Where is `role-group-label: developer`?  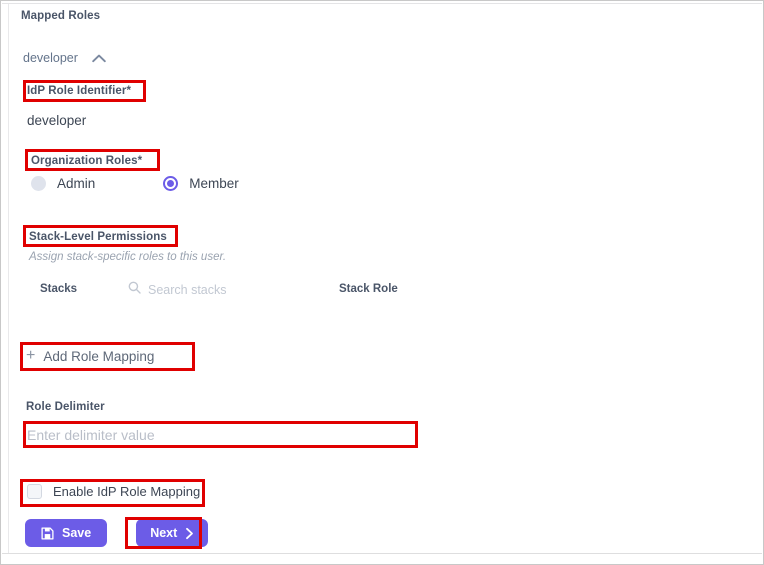 role-group-label: developer is located at coordinates (50, 58).